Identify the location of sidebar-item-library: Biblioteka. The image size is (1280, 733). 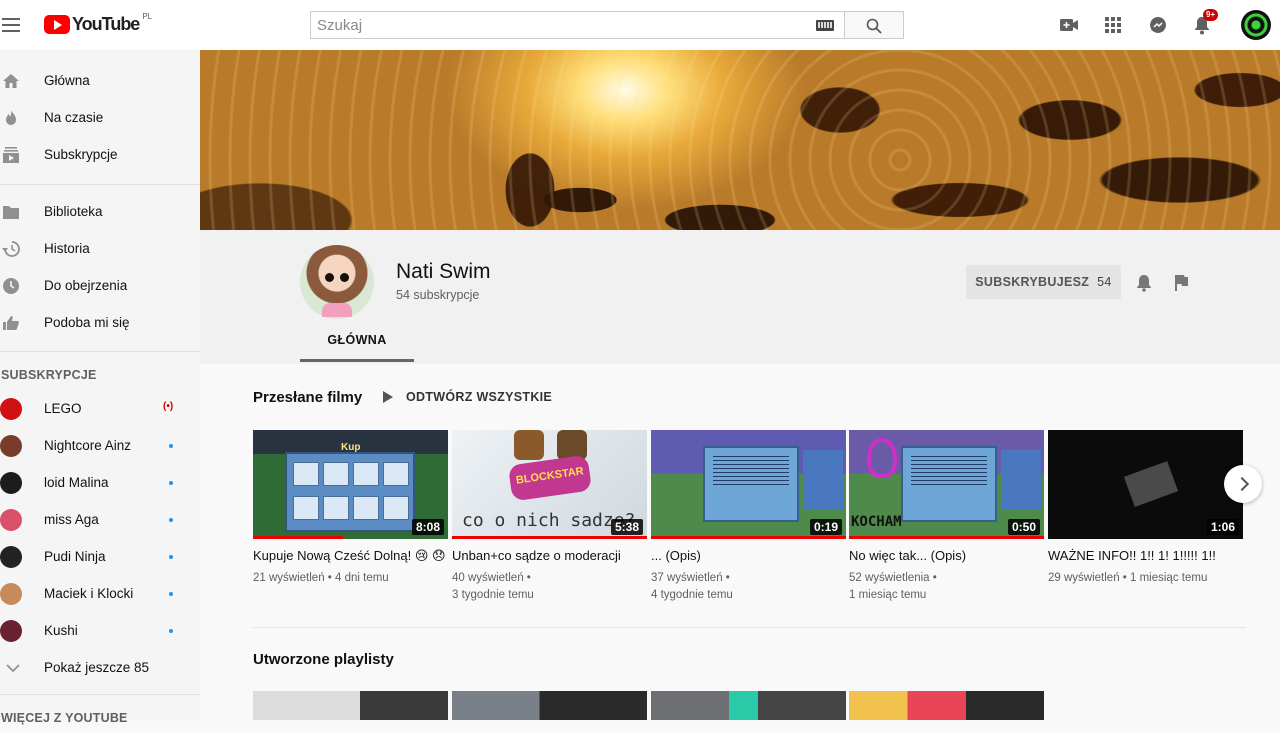
(100, 211).